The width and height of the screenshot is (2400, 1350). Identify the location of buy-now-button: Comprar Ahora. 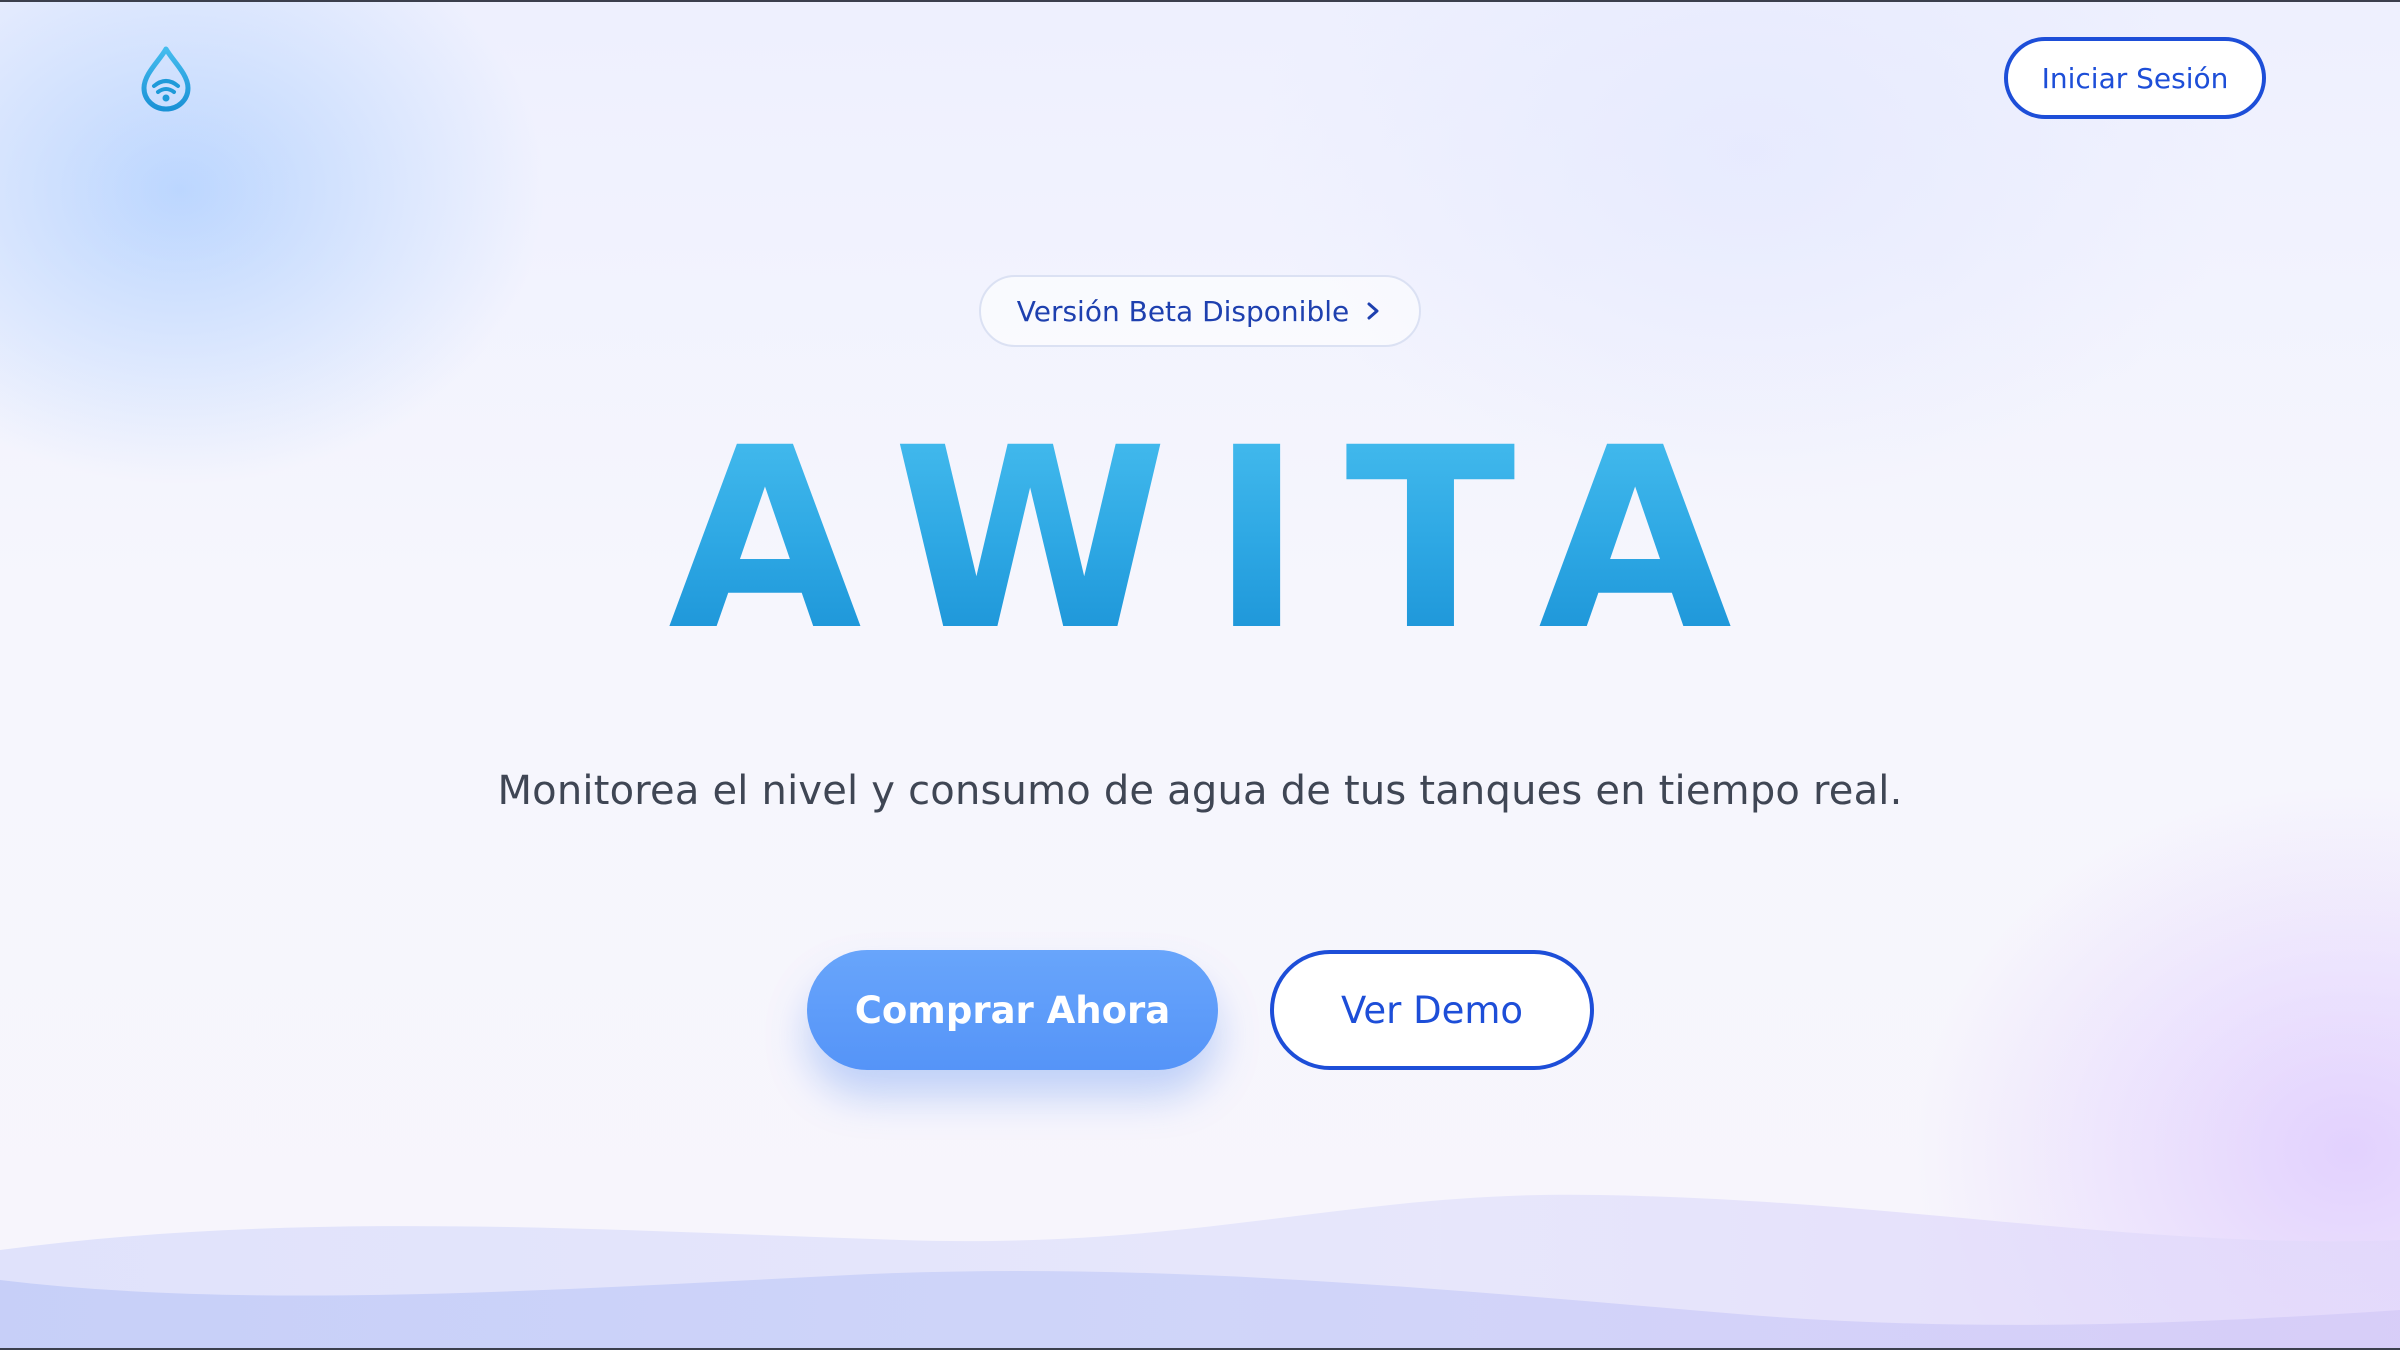
(1012, 1010).